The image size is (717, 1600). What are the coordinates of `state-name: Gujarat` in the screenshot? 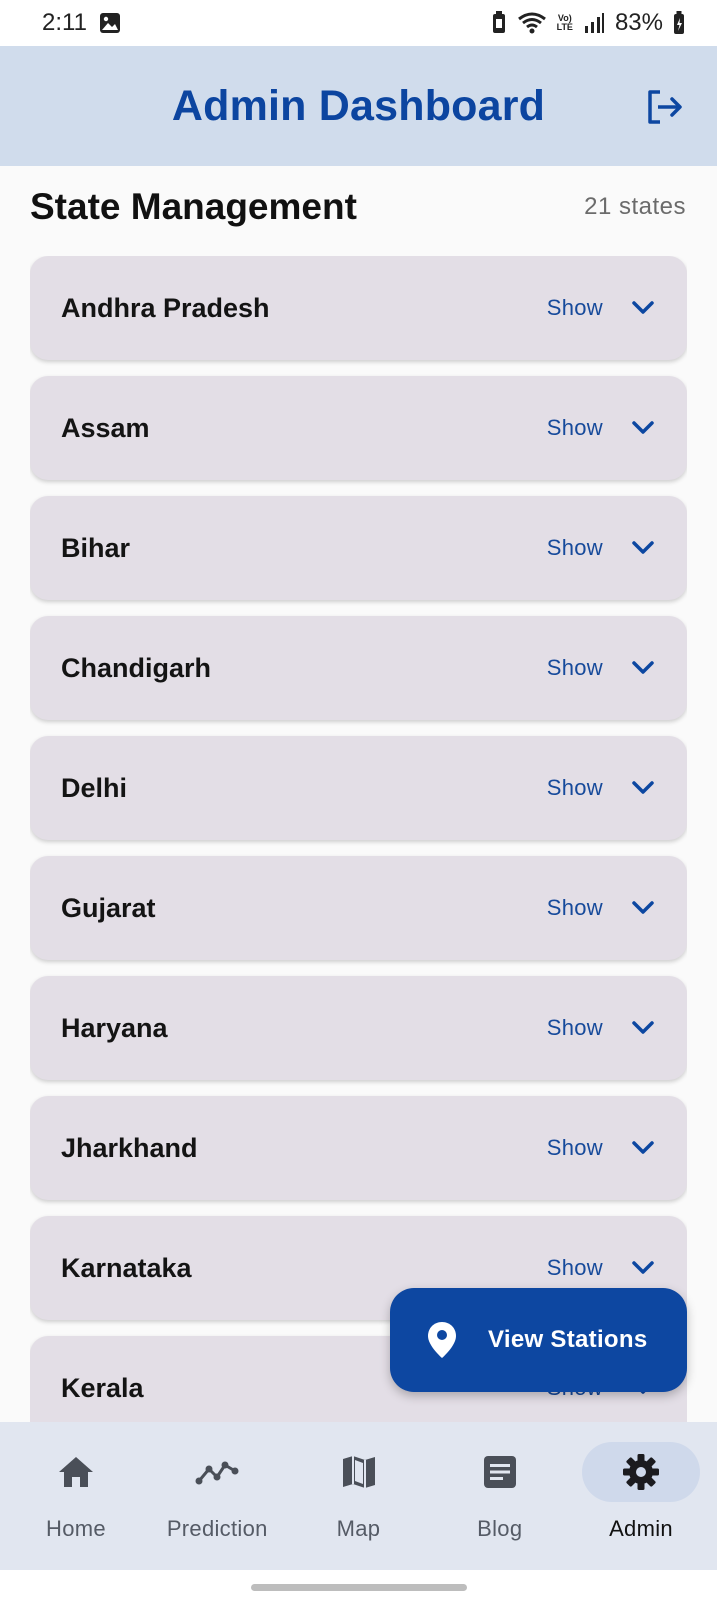 It's located at (108, 907).